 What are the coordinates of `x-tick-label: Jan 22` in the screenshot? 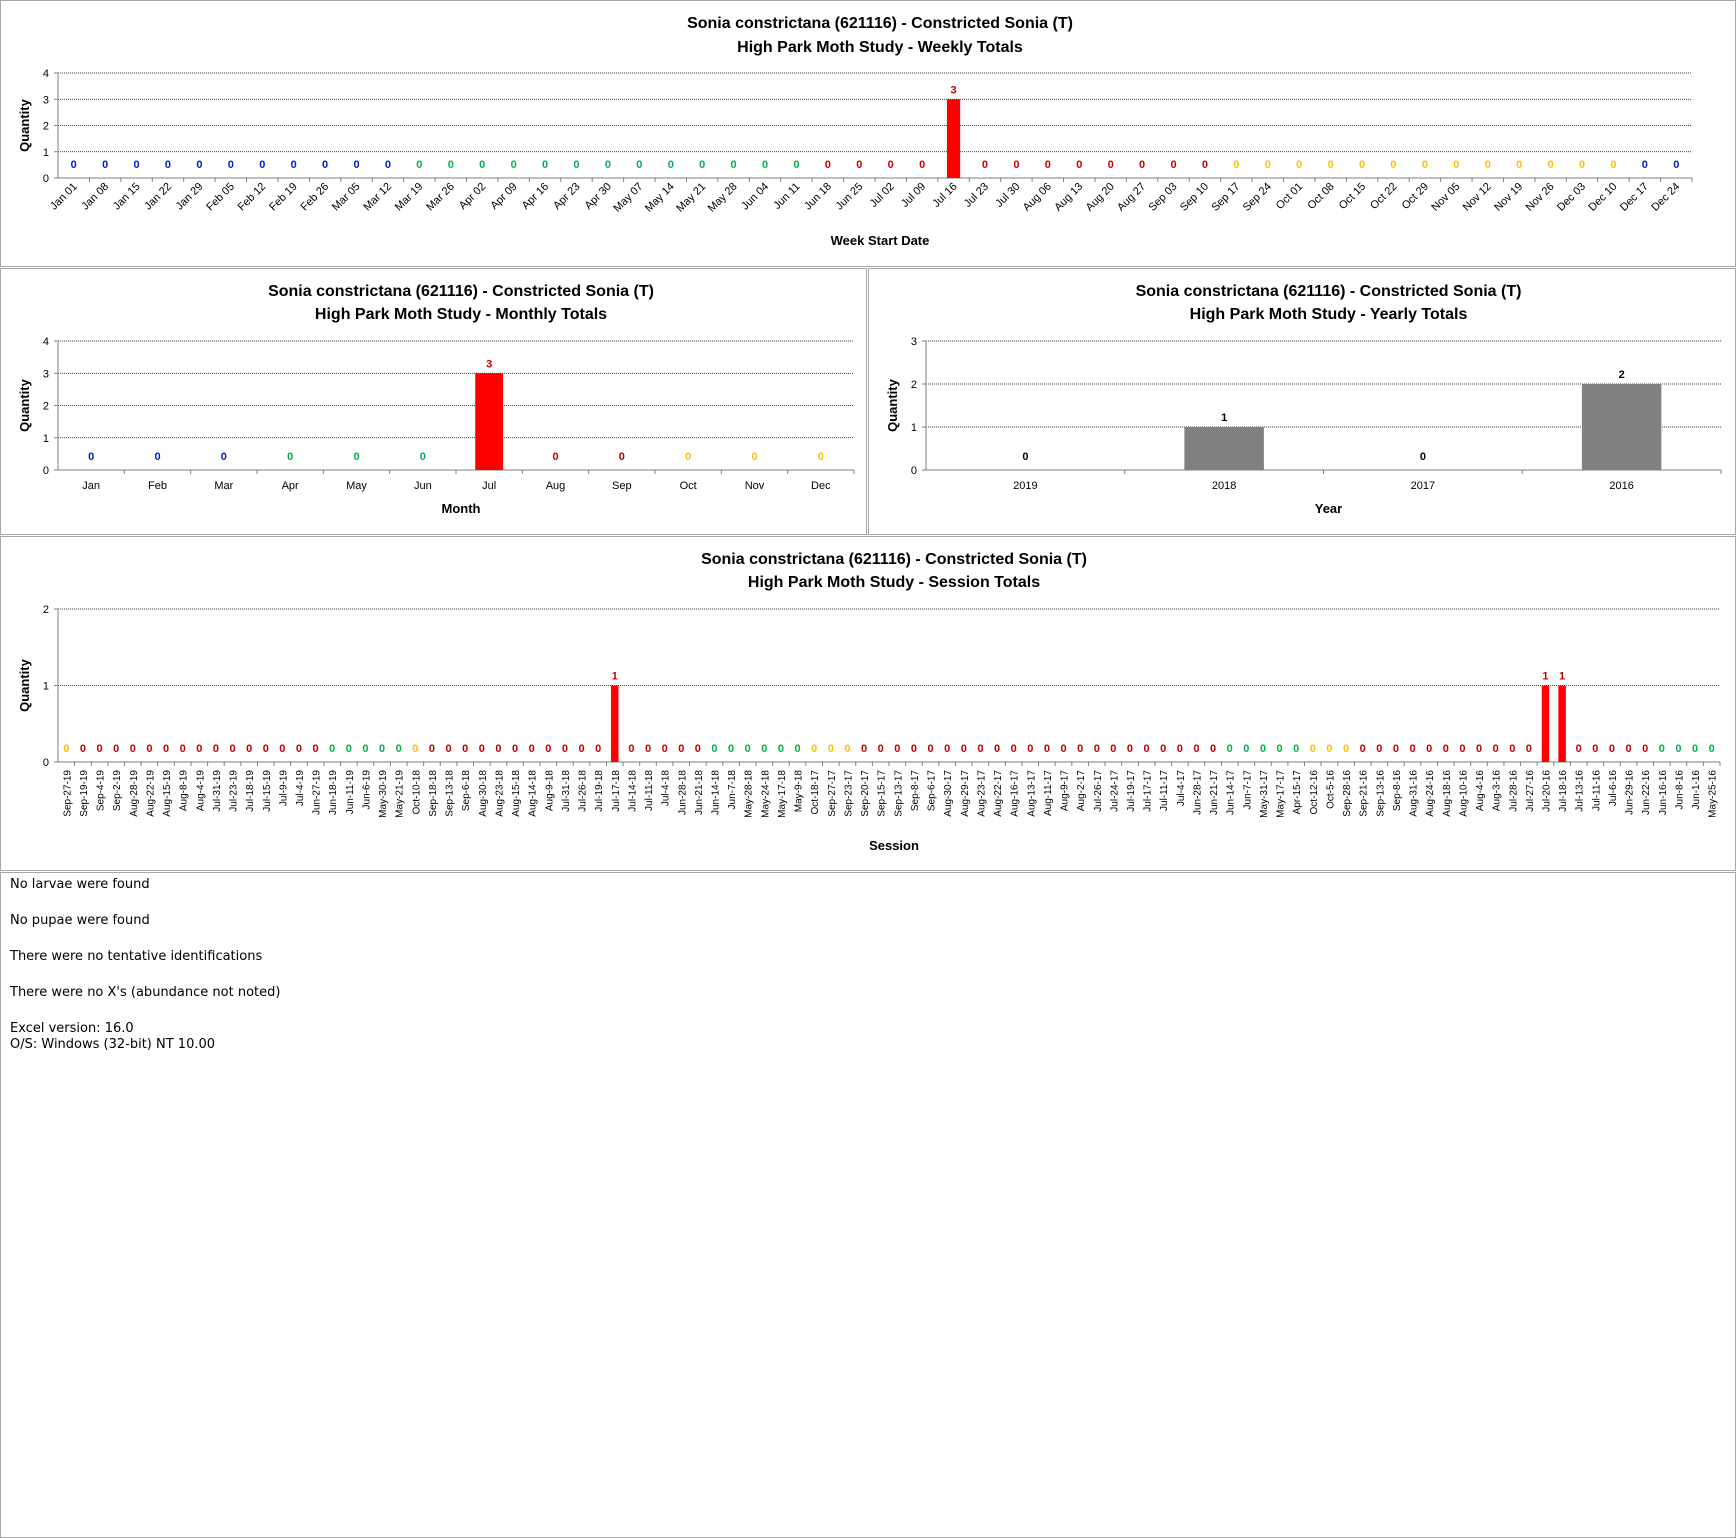 It's located at (158, 197).